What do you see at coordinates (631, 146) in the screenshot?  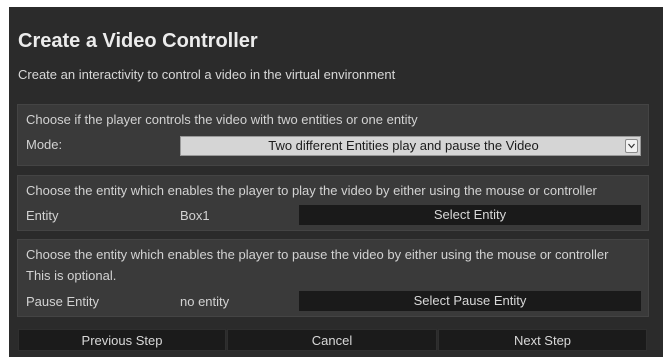 I see `chevron-down-icon` at bounding box center [631, 146].